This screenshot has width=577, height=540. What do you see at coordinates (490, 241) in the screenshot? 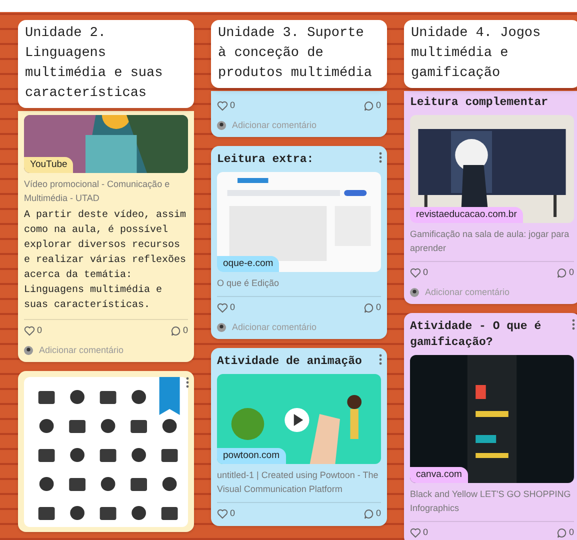
I see `link-title: Gamificação na sala de aula: jogar para aprender` at bounding box center [490, 241].